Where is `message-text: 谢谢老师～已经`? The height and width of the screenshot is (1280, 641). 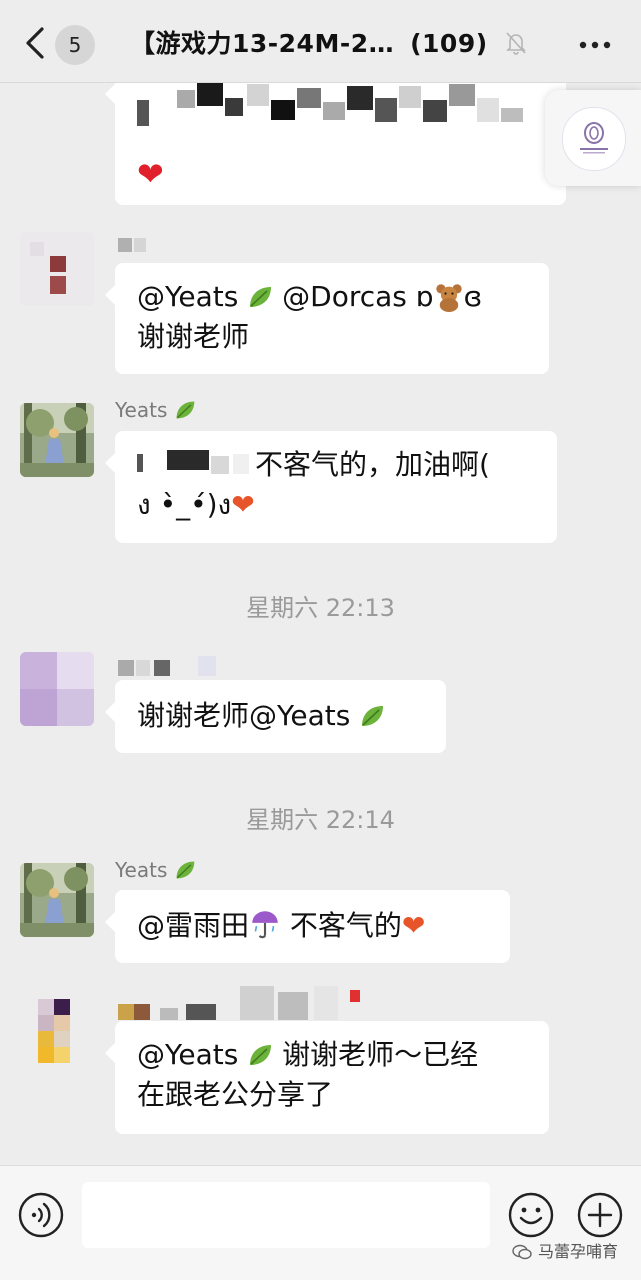
message-text: 谢谢老师～已经 is located at coordinates (376, 1054).